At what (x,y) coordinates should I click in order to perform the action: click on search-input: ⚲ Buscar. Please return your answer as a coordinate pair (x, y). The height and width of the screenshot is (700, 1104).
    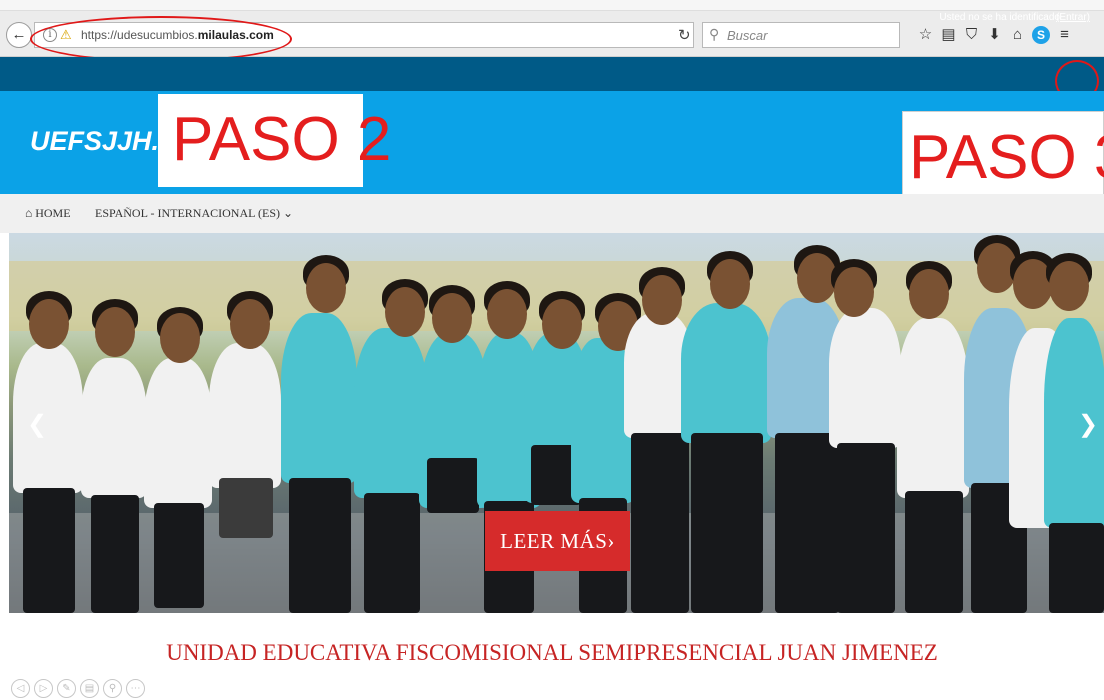
    Looking at the image, I should click on (801, 35).